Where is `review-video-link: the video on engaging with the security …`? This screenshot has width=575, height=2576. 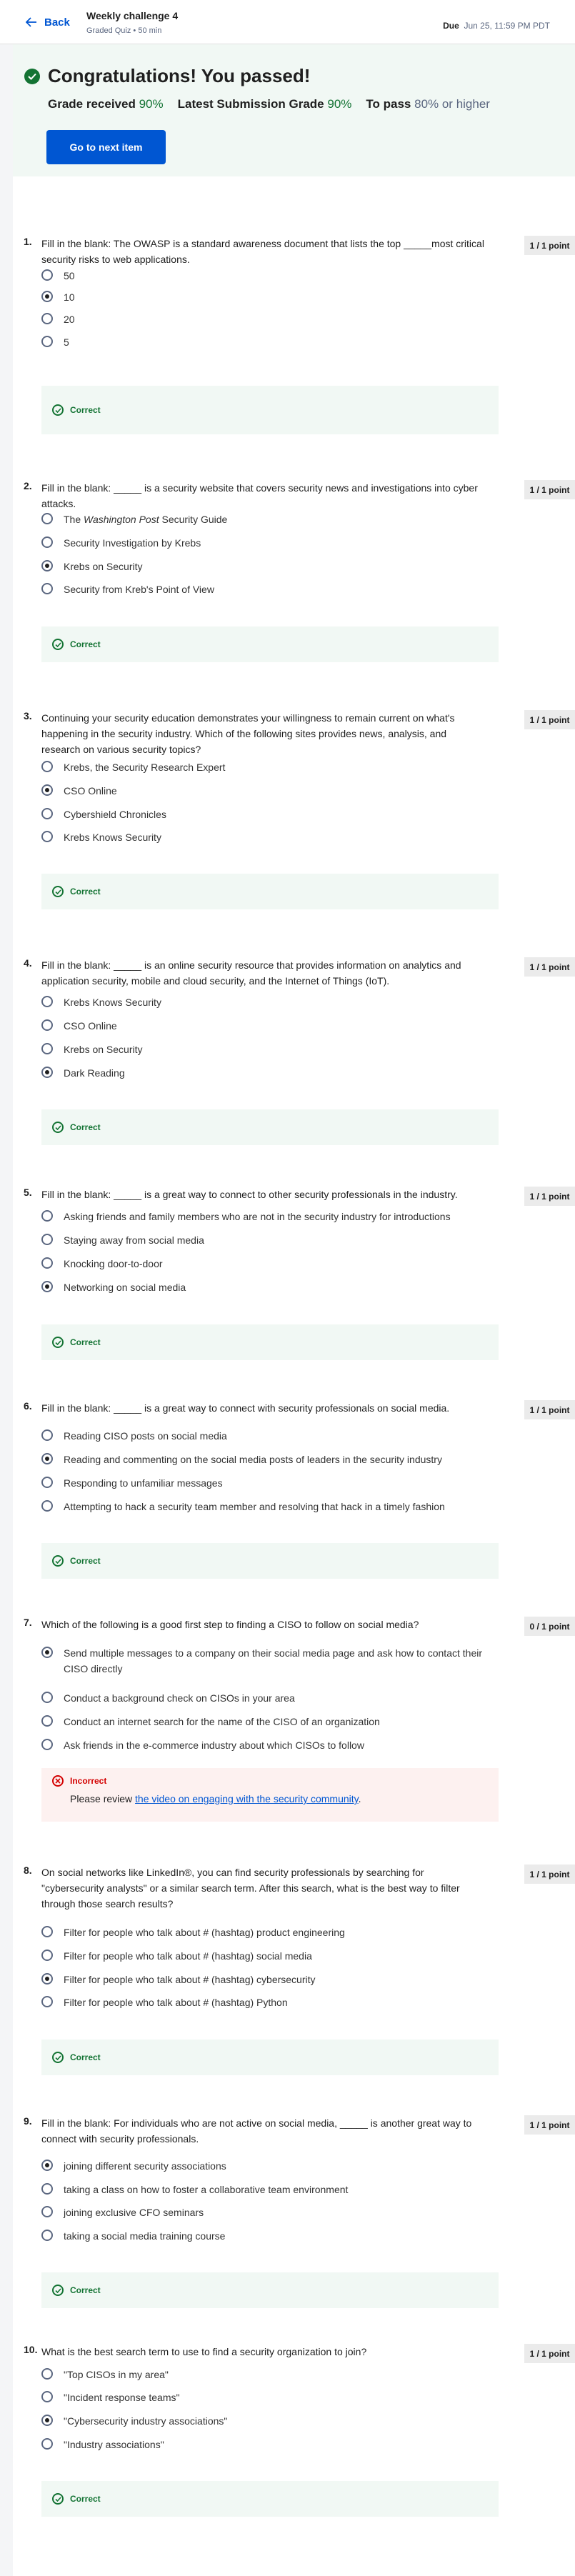 review-video-link: the video on engaging with the security … is located at coordinates (247, 1798).